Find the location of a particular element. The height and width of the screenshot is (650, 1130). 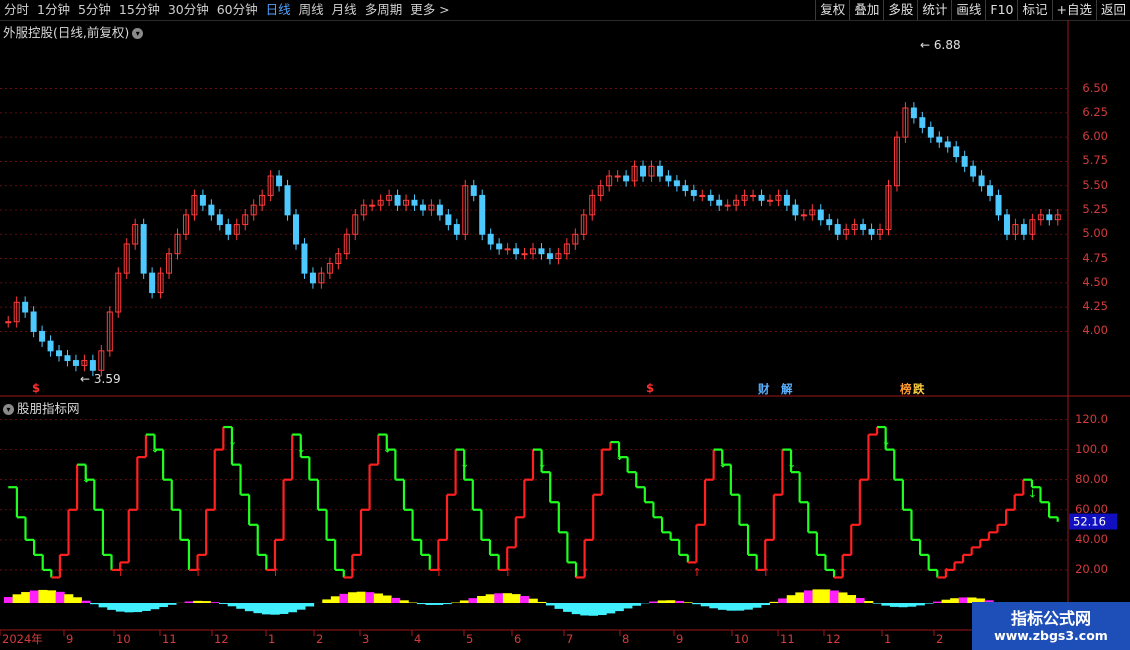

price-tick: 5.50 is located at coordinates (1095, 184).